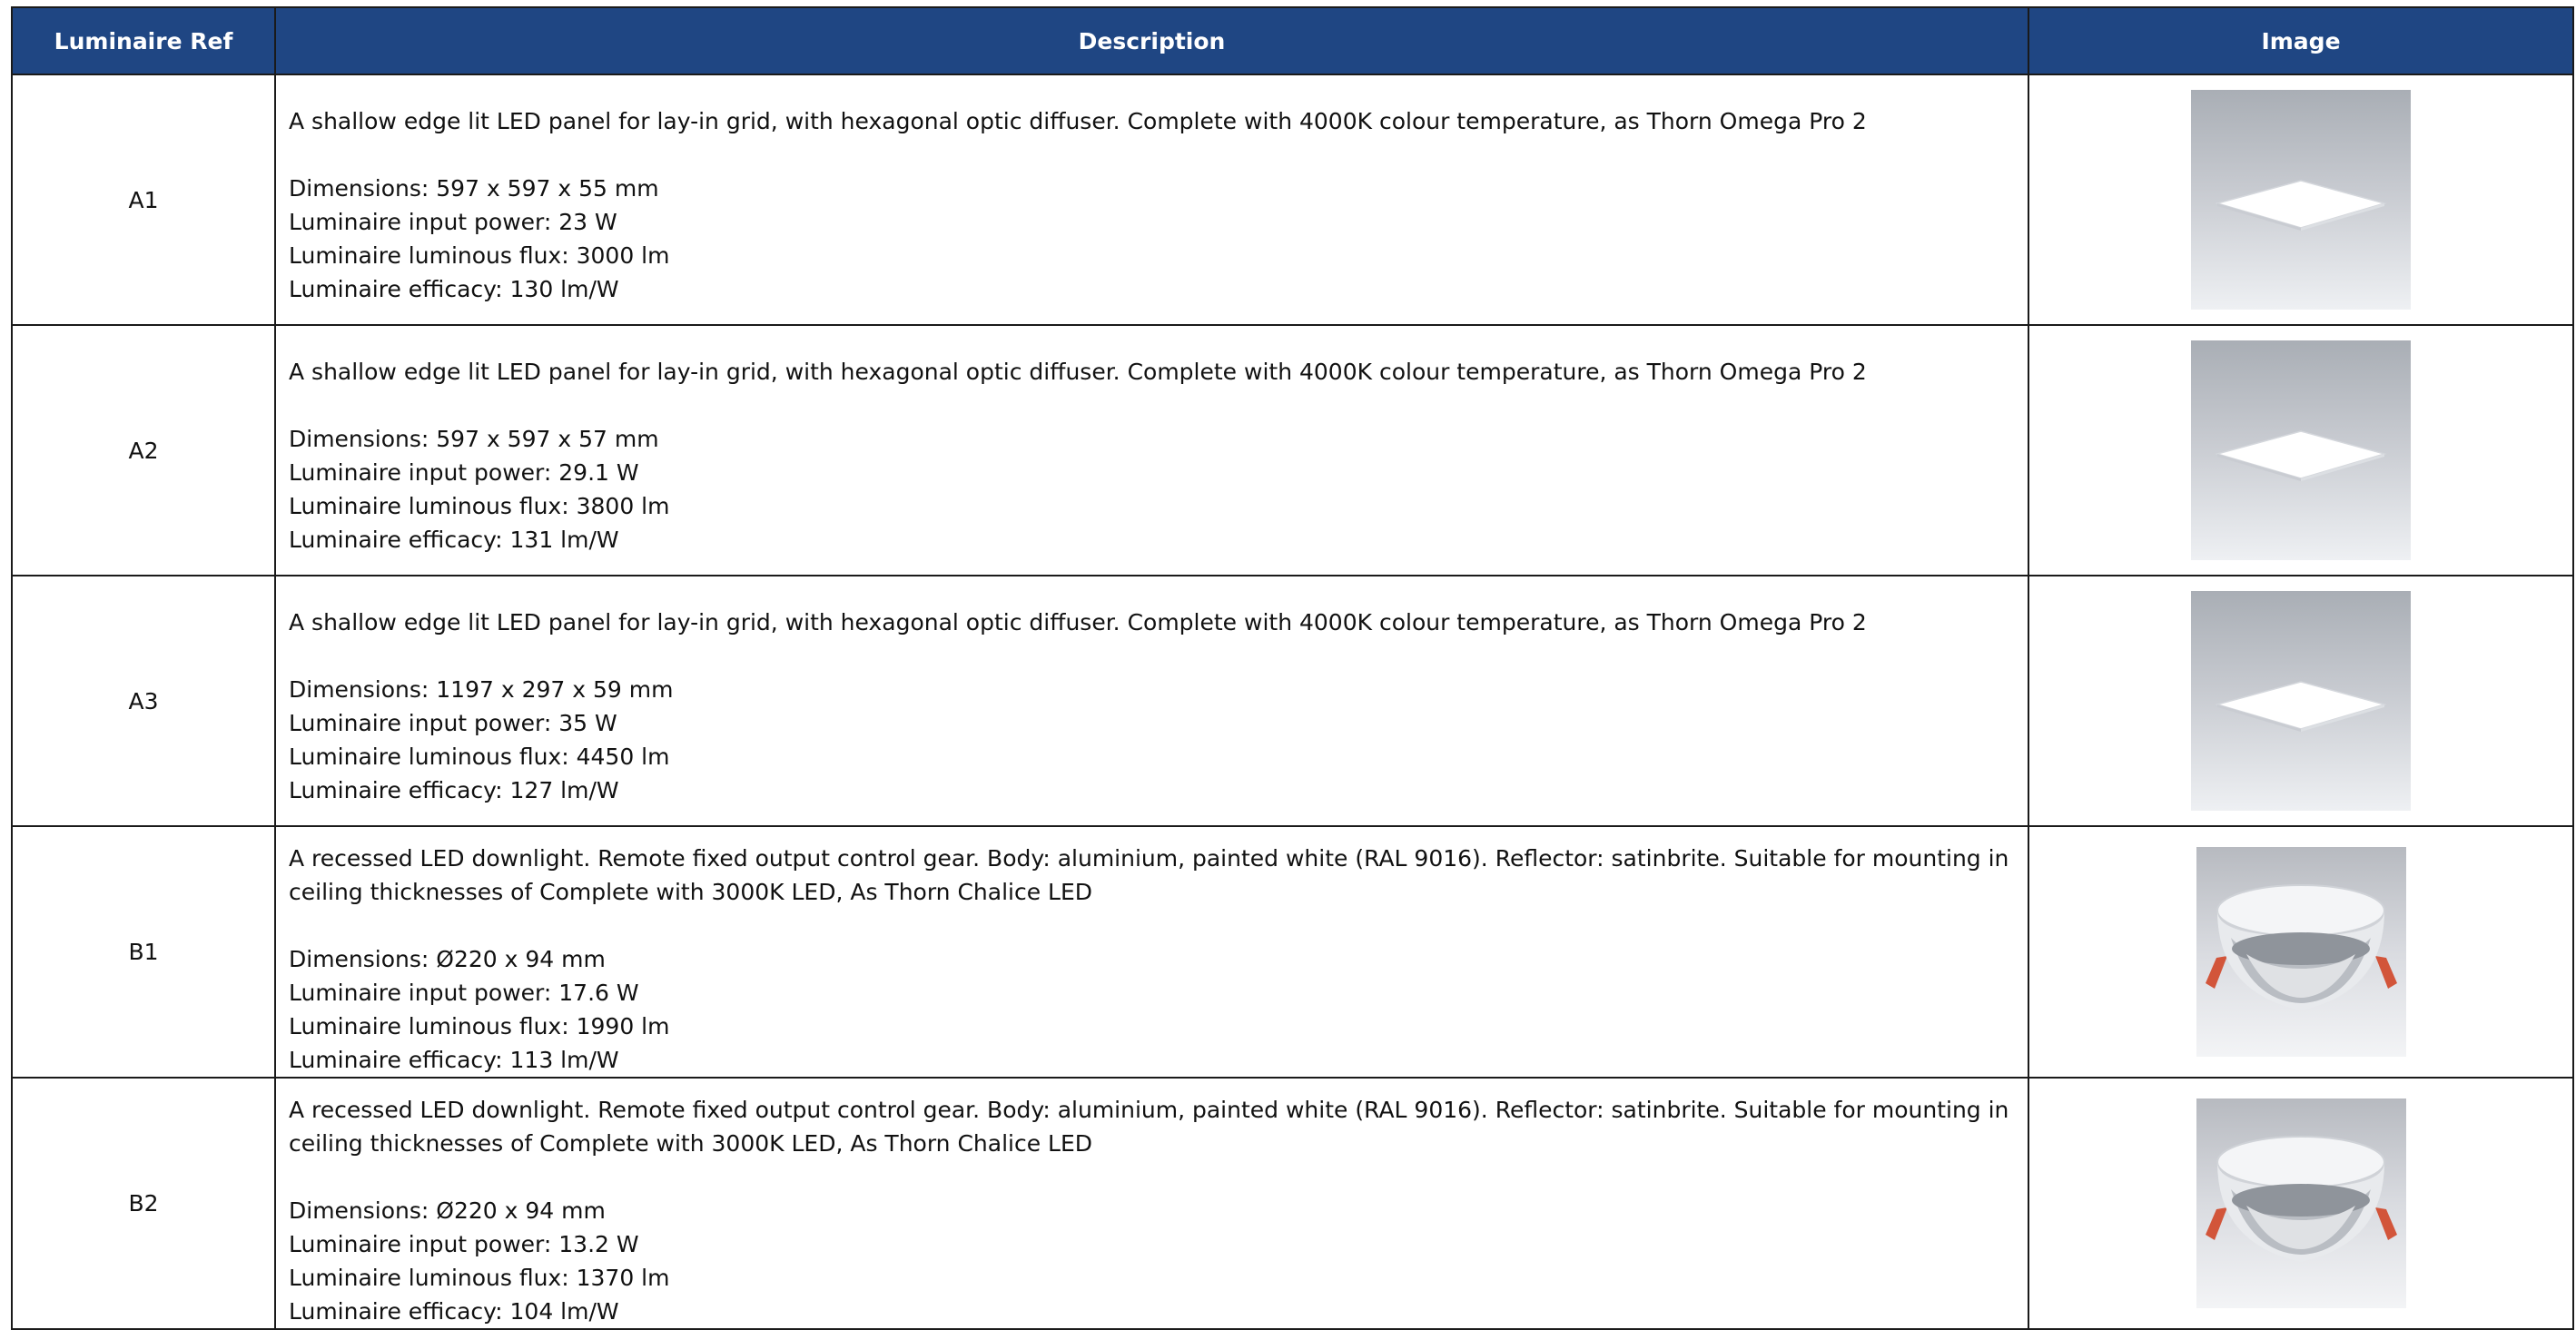 The image size is (2576, 1330). What do you see at coordinates (464, 472) in the screenshot?
I see `spec-input-power: Luminaire input power: 29.1 W` at bounding box center [464, 472].